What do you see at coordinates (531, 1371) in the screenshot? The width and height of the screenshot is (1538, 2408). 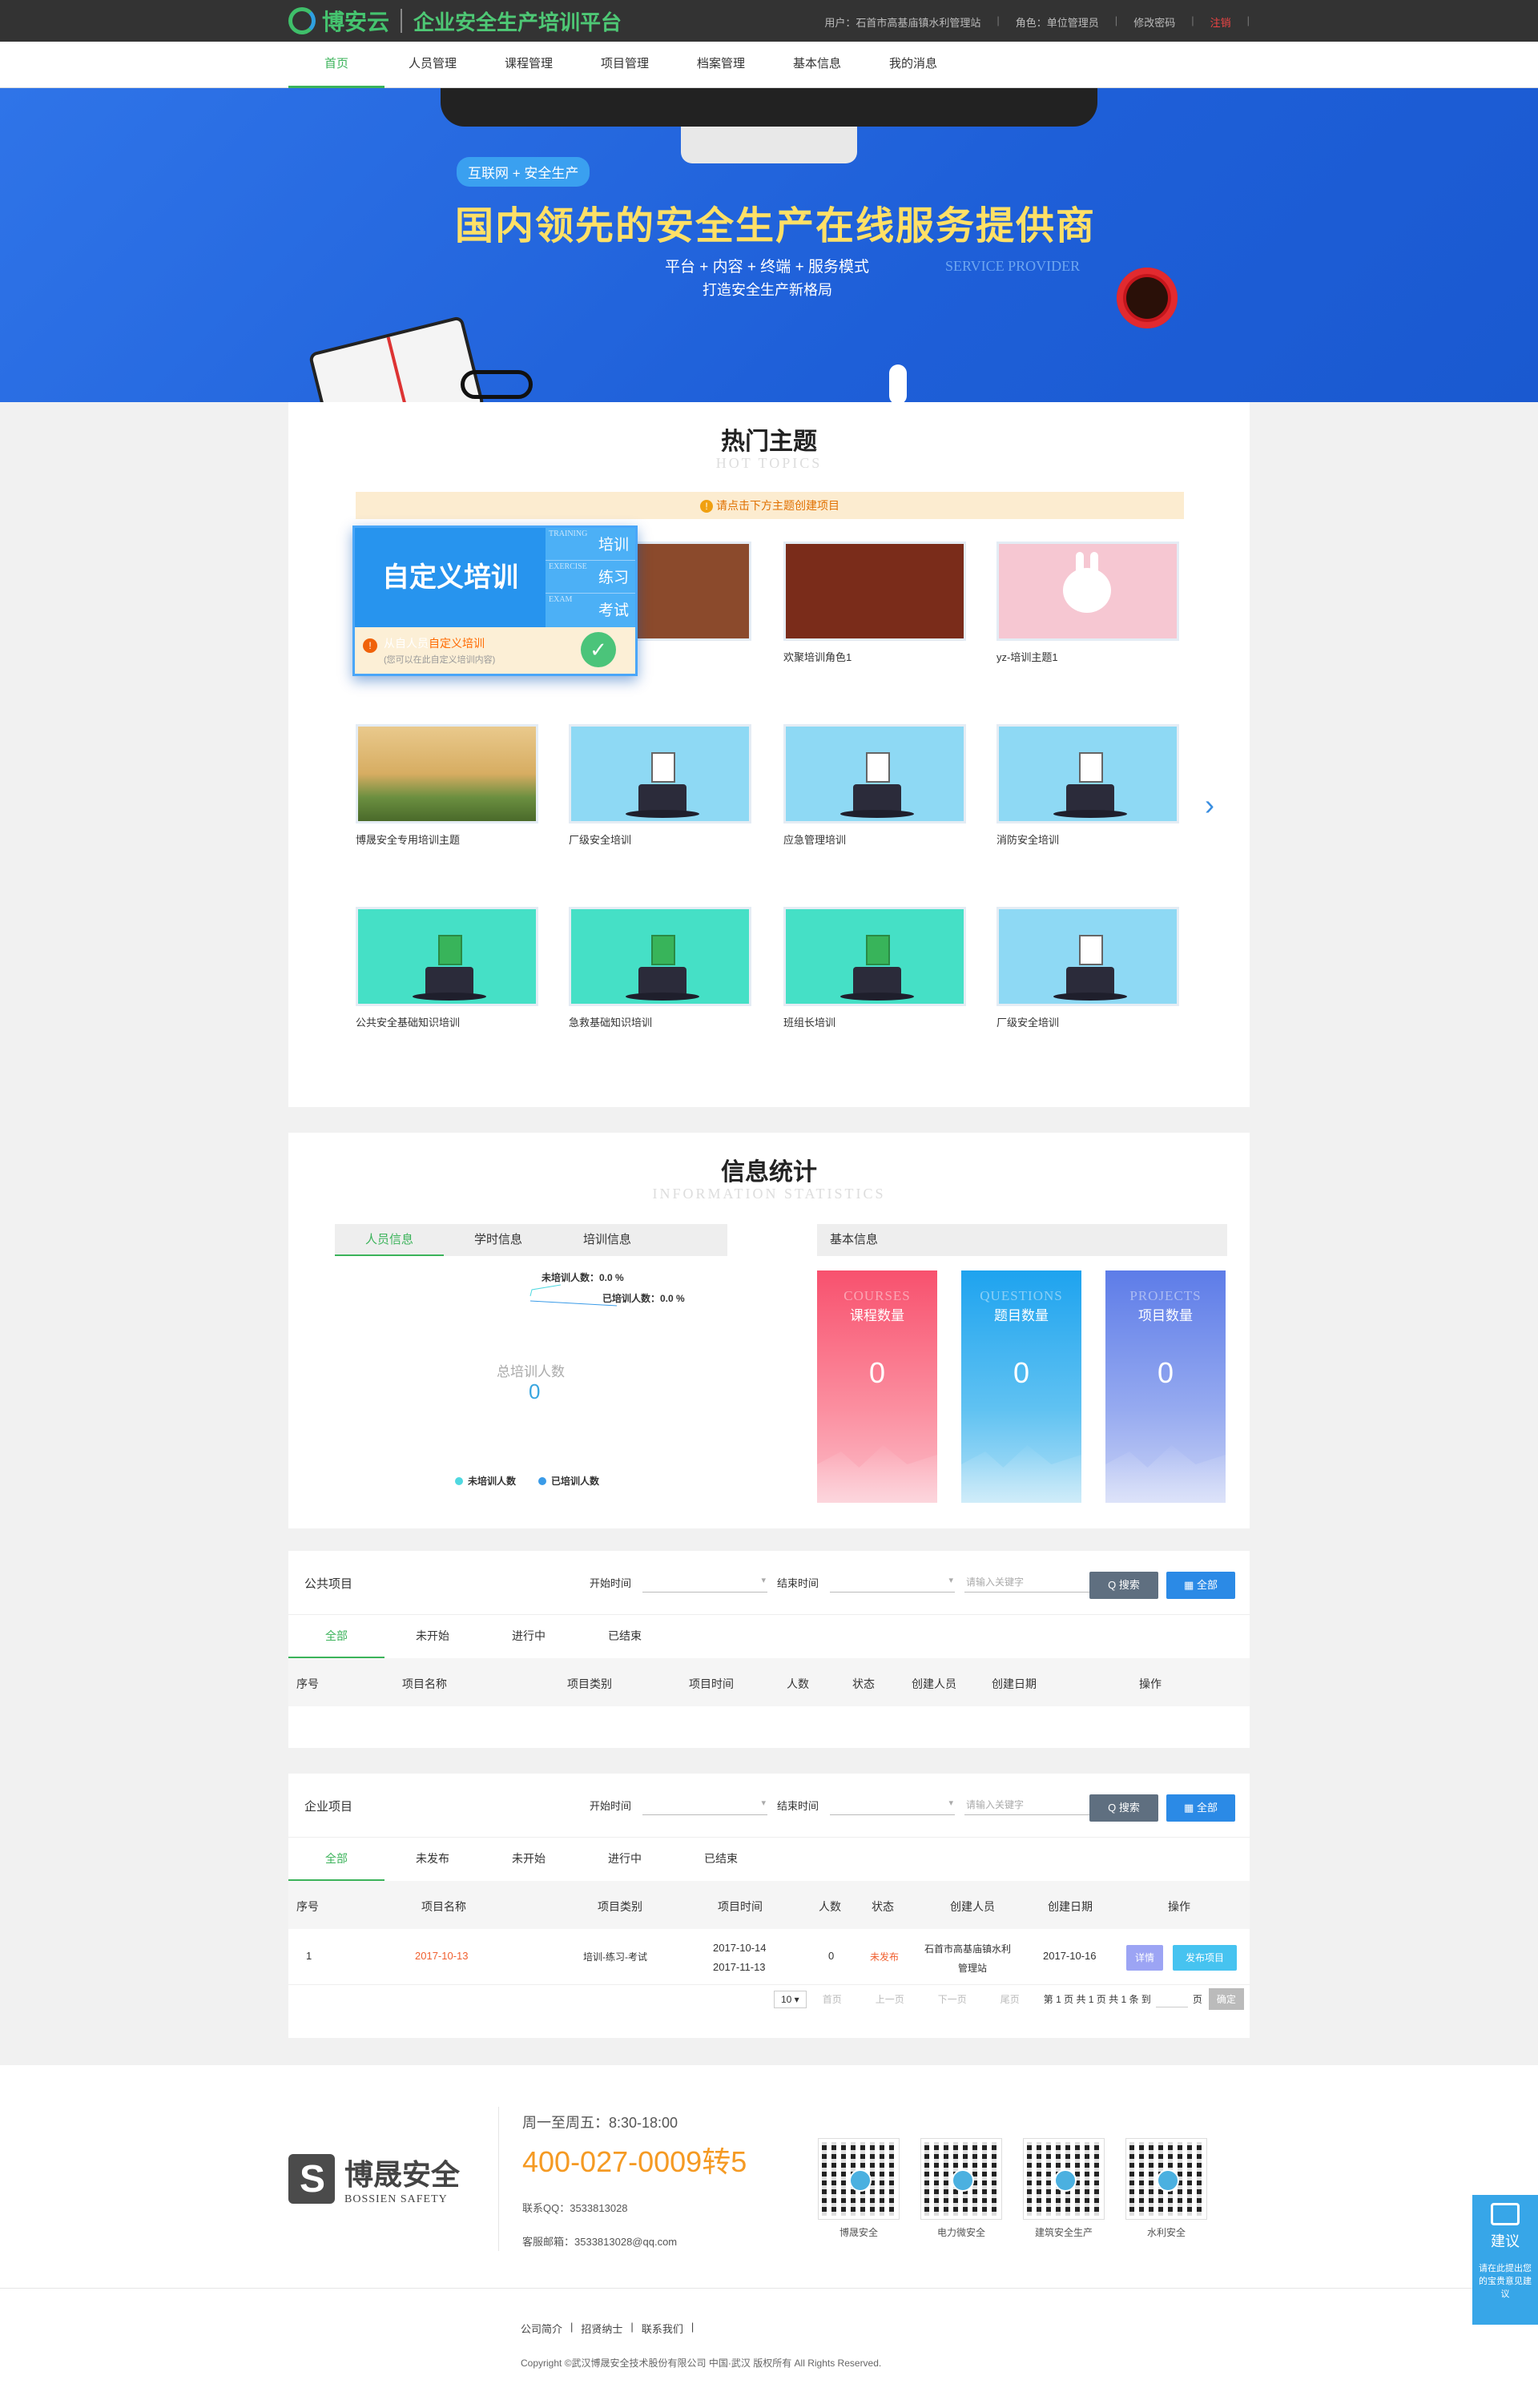 I see `total-trained-label: 总培训人数` at bounding box center [531, 1371].